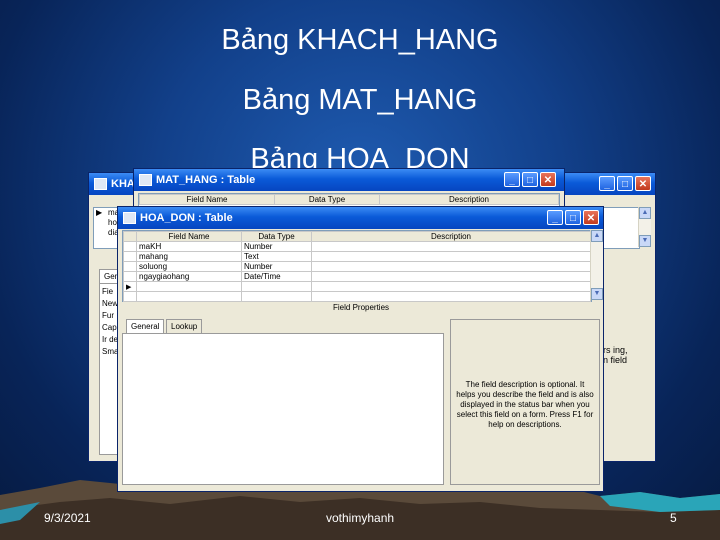 The height and width of the screenshot is (540, 720). I want to click on mat-hang-col-description: Description, so click(469, 199).